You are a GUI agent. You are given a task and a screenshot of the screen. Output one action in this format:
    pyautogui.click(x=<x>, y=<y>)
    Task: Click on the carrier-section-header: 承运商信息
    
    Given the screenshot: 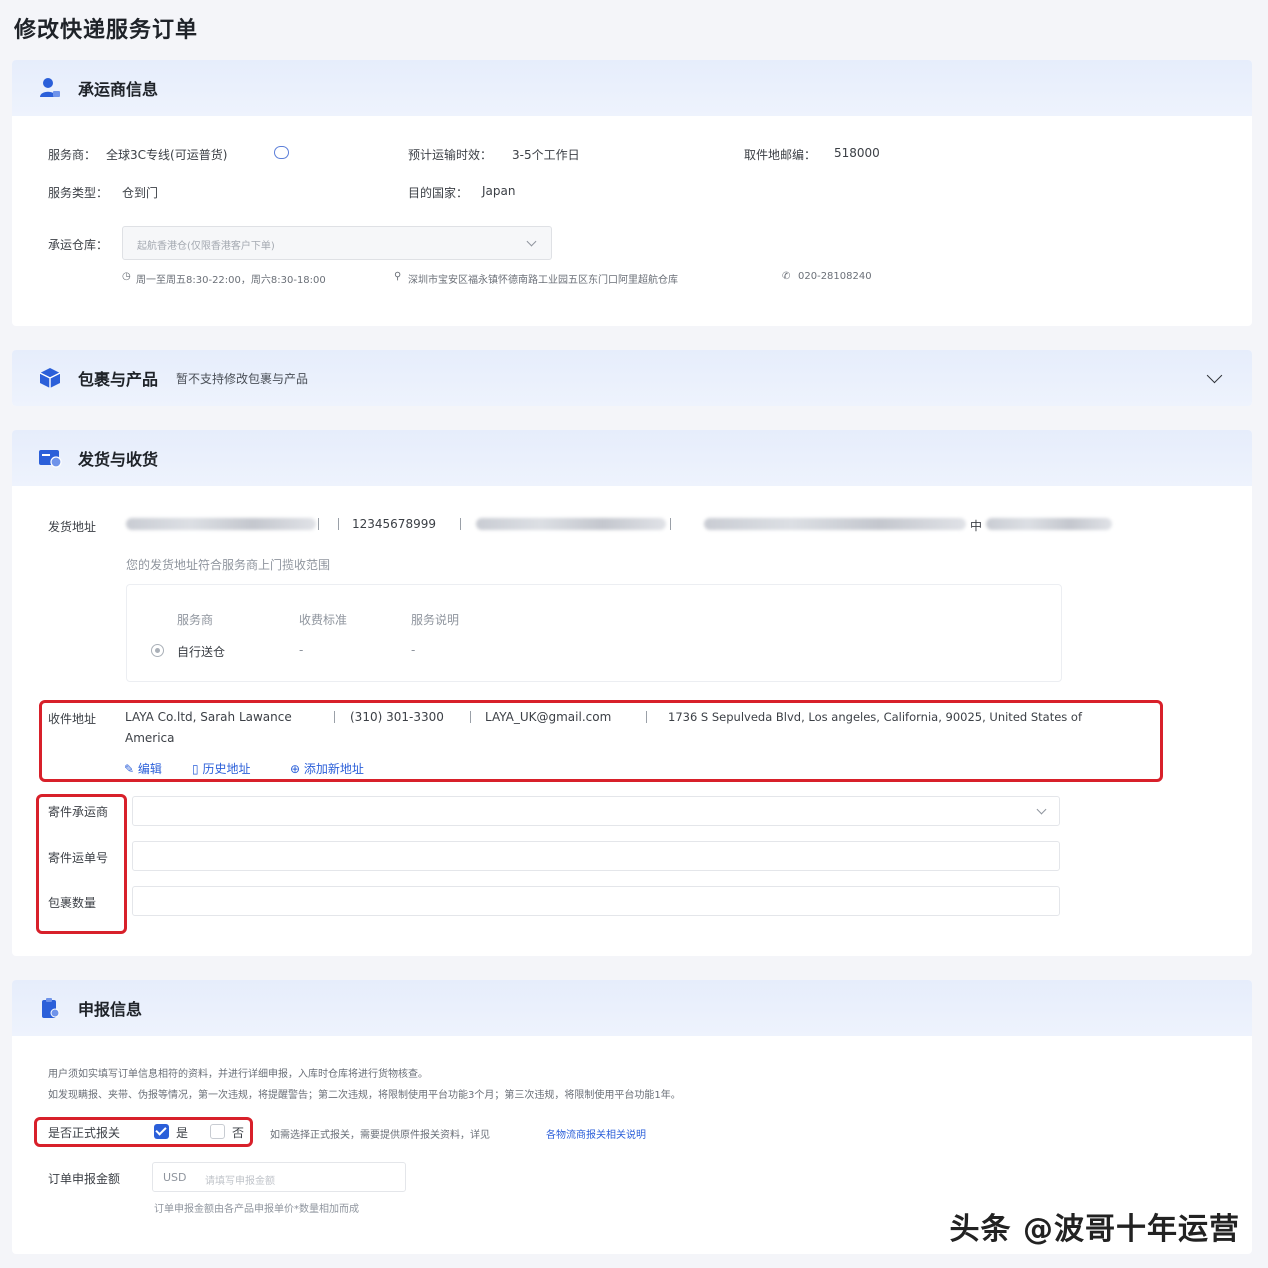 What is the action you would take?
    pyautogui.click(x=632, y=88)
    